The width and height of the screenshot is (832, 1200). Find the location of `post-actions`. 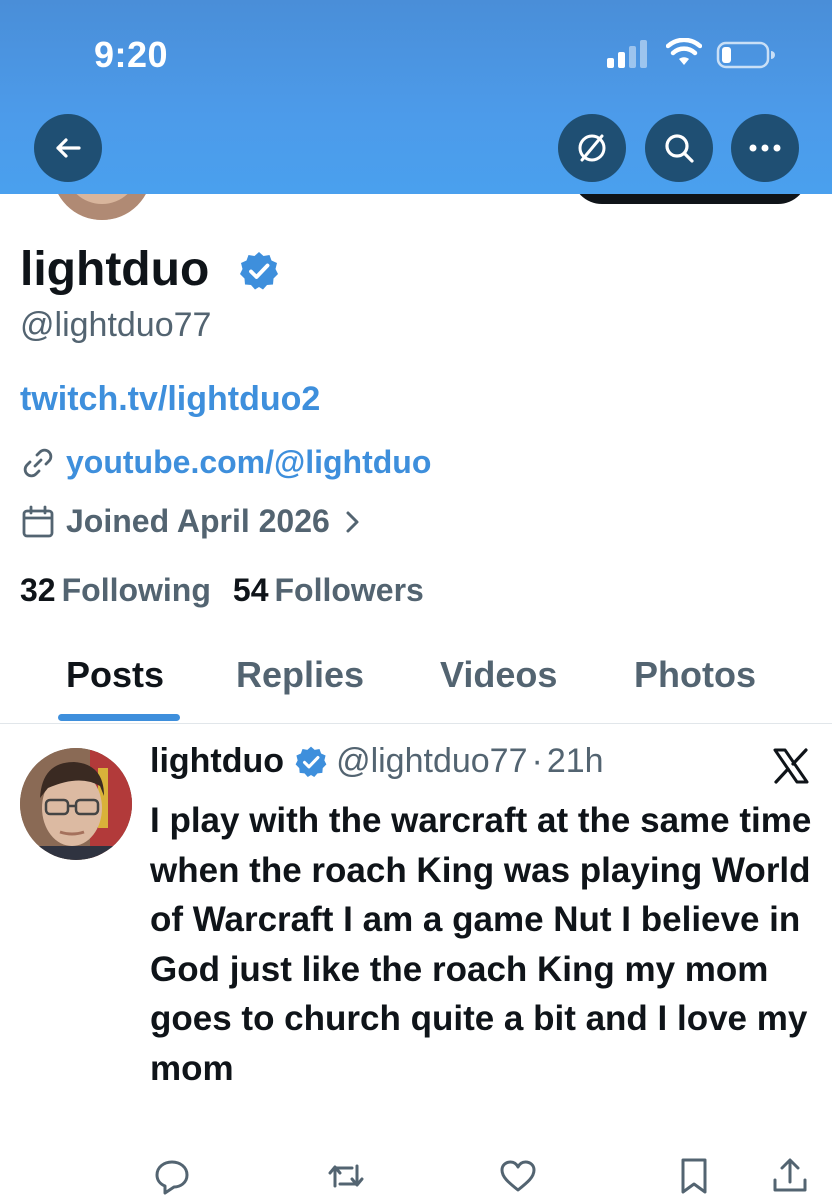

post-actions is located at coordinates (416, 1175).